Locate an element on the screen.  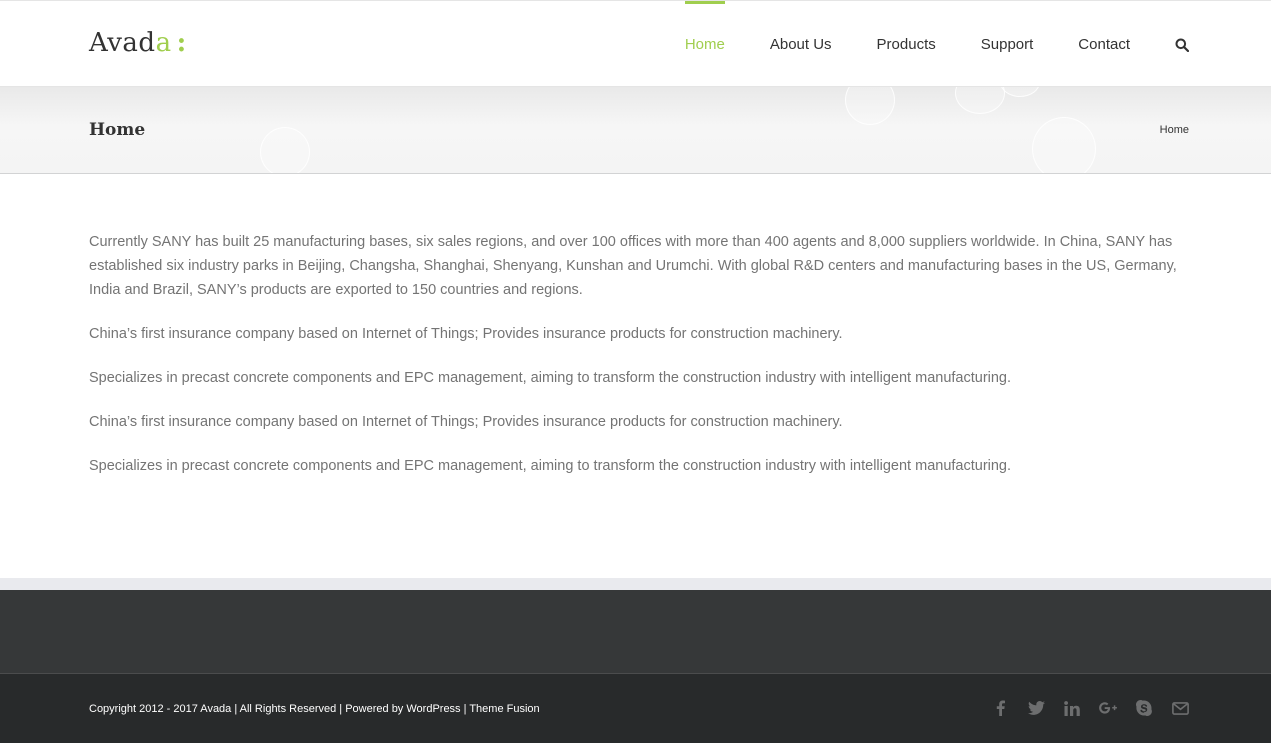
footer-separator is located at coordinates (635, 584).